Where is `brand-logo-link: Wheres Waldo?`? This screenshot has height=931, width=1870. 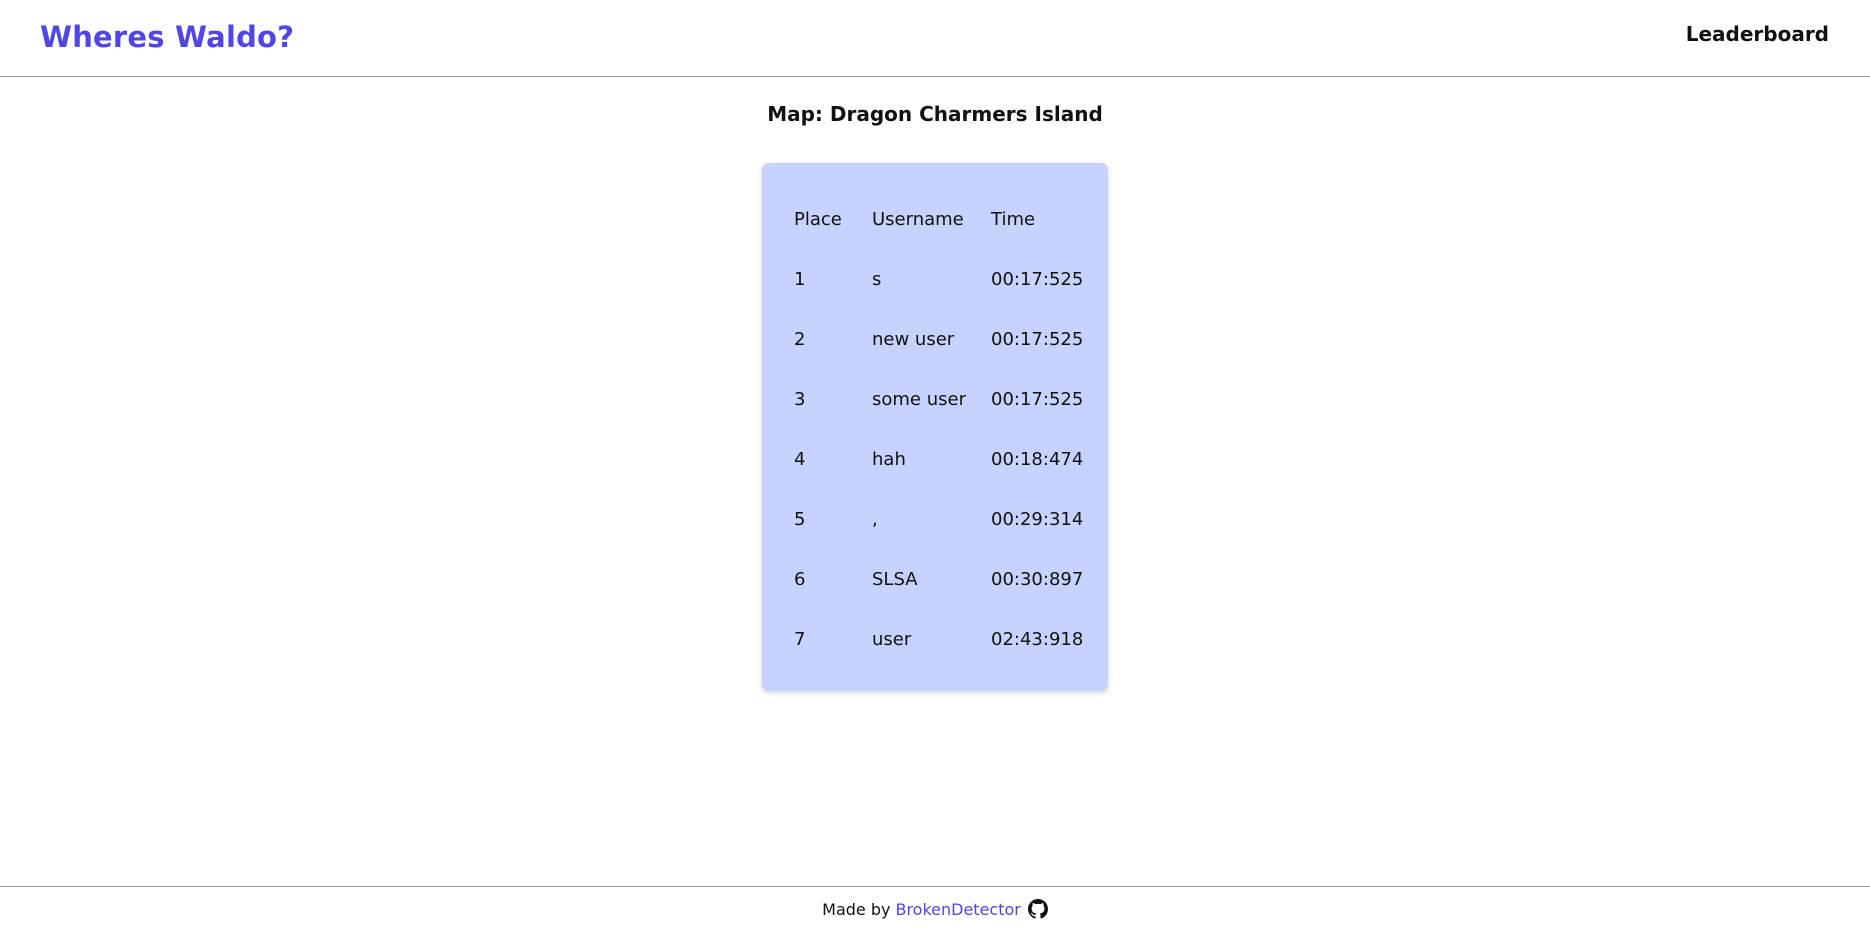
brand-logo-link: Wheres Waldo? is located at coordinates (167, 37).